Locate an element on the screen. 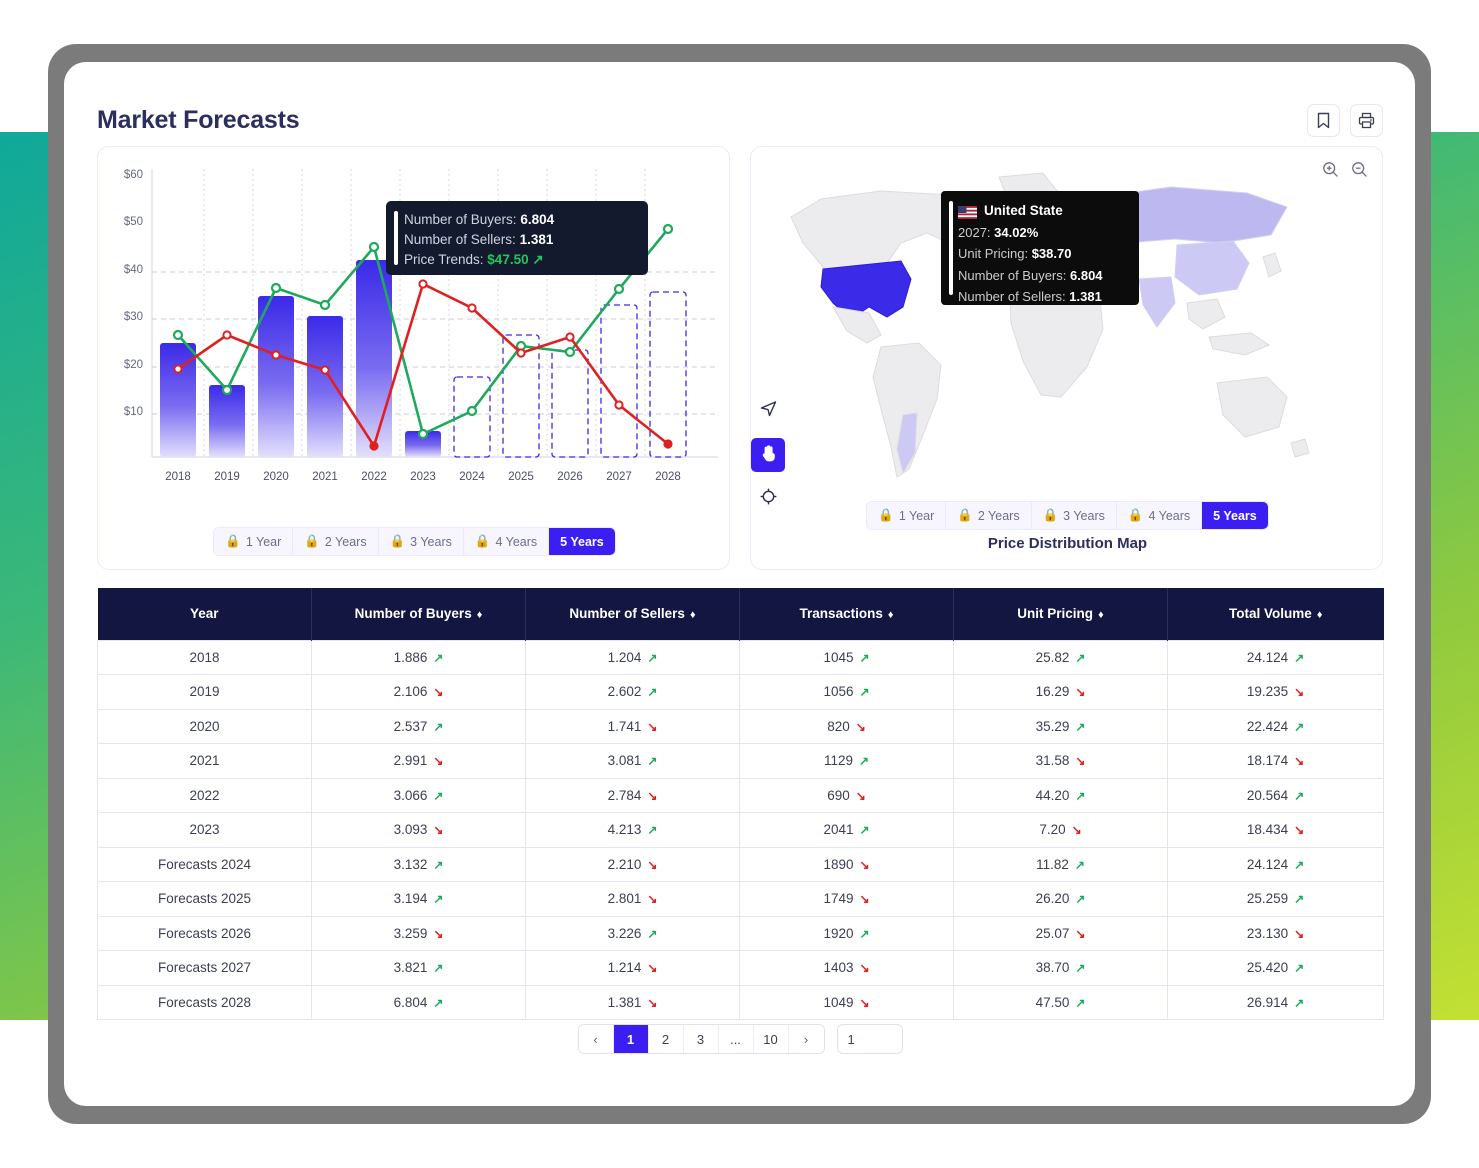 The width and height of the screenshot is (1479, 1168). locate-tool is located at coordinates (768, 499).